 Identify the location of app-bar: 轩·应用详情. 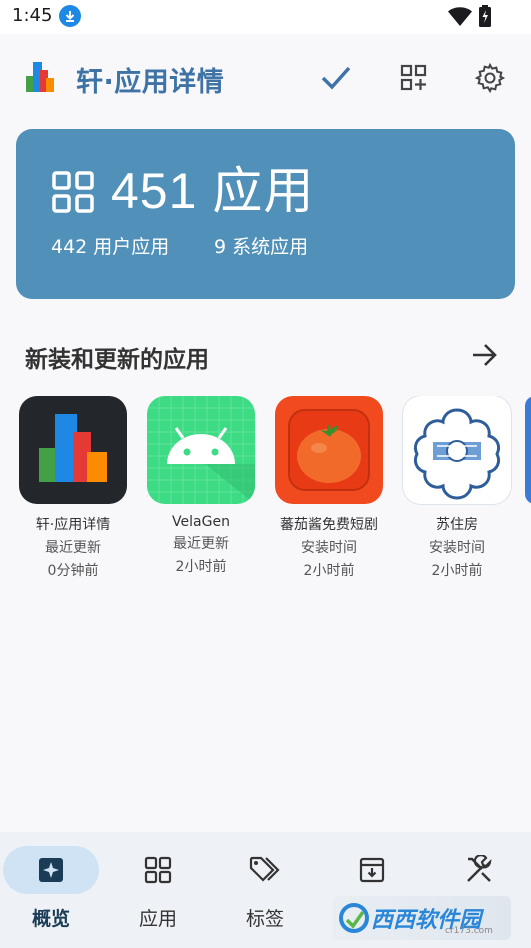
(265, 77).